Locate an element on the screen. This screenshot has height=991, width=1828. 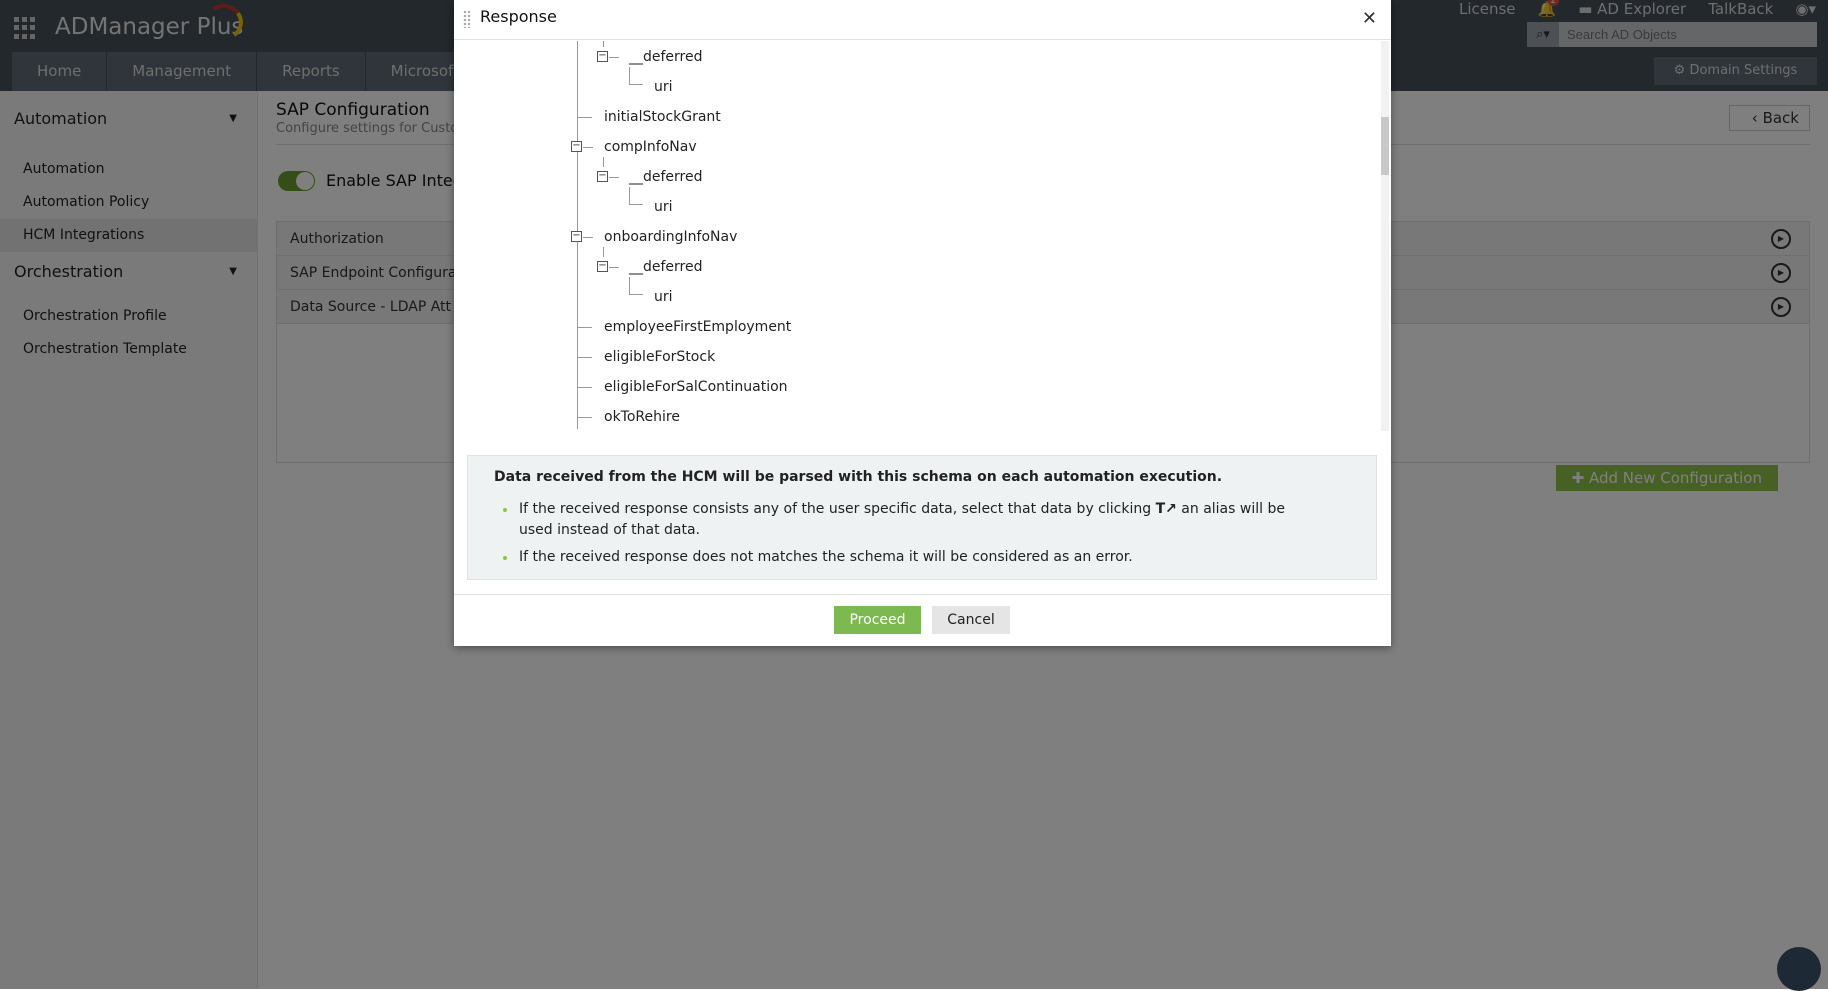
proceed-button: Proceed is located at coordinates (877, 620).